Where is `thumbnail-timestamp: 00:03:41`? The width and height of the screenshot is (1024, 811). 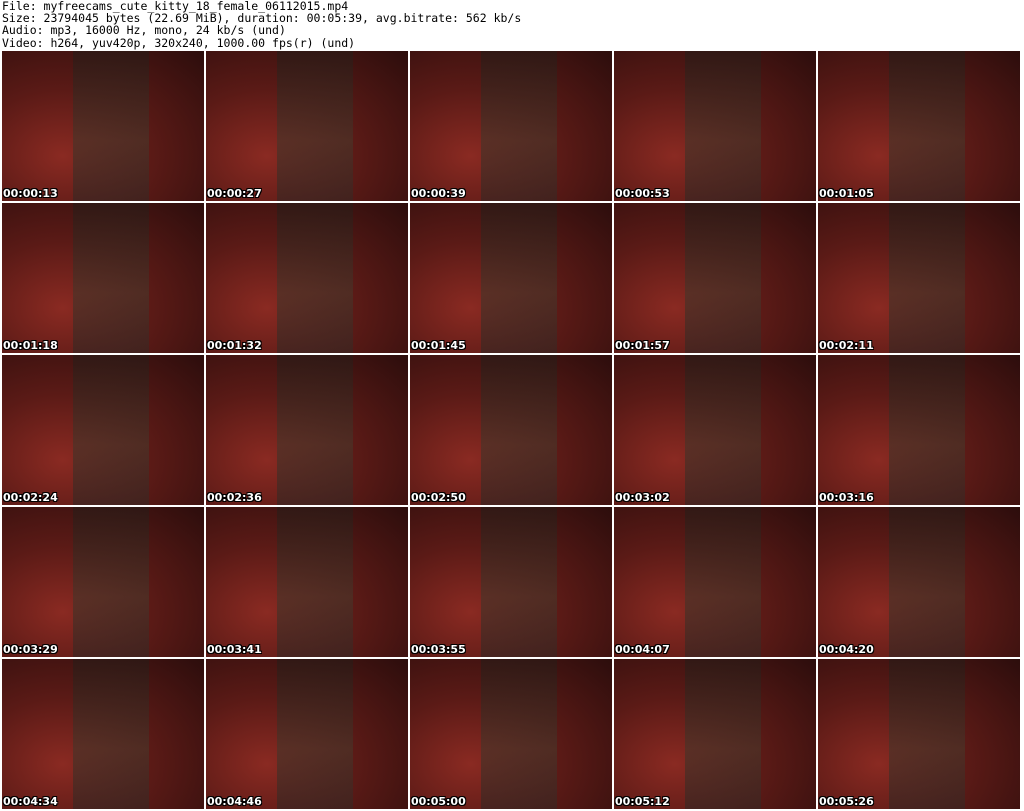 thumbnail-timestamp: 00:03:41 is located at coordinates (234, 649).